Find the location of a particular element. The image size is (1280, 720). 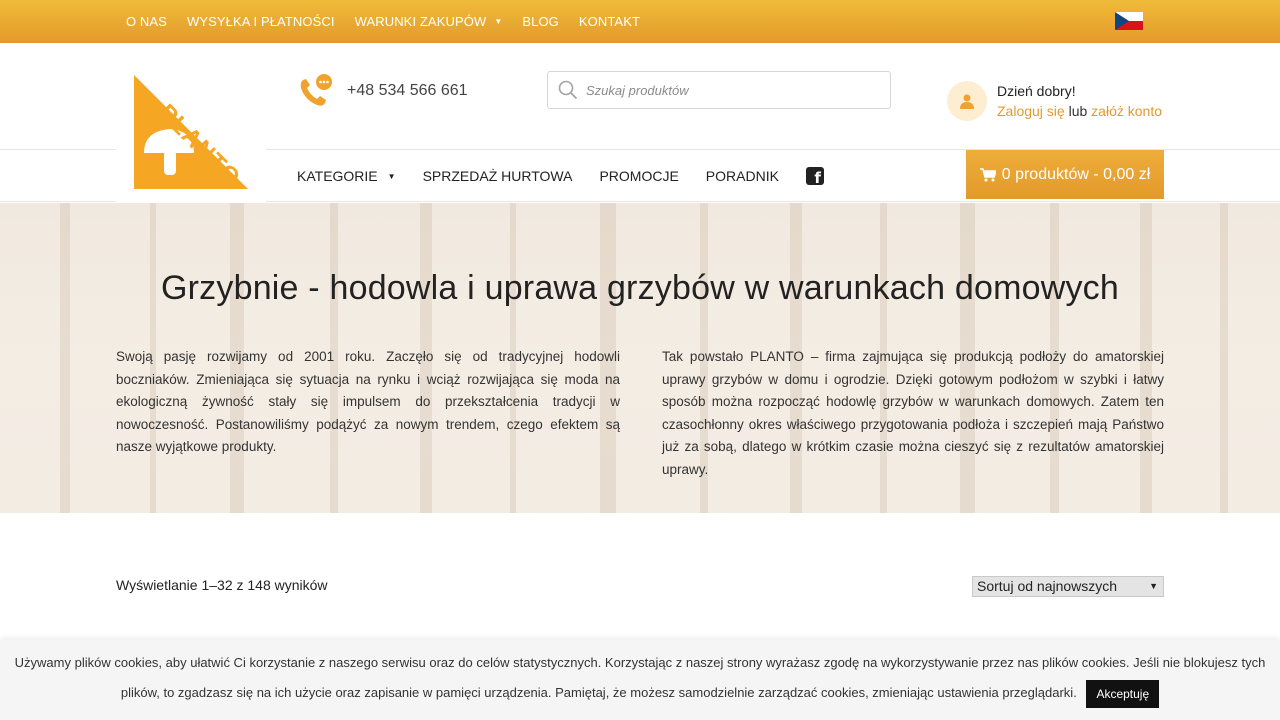

nav-categories: KATEGORIE ▼ is located at coordinates (346, 176).